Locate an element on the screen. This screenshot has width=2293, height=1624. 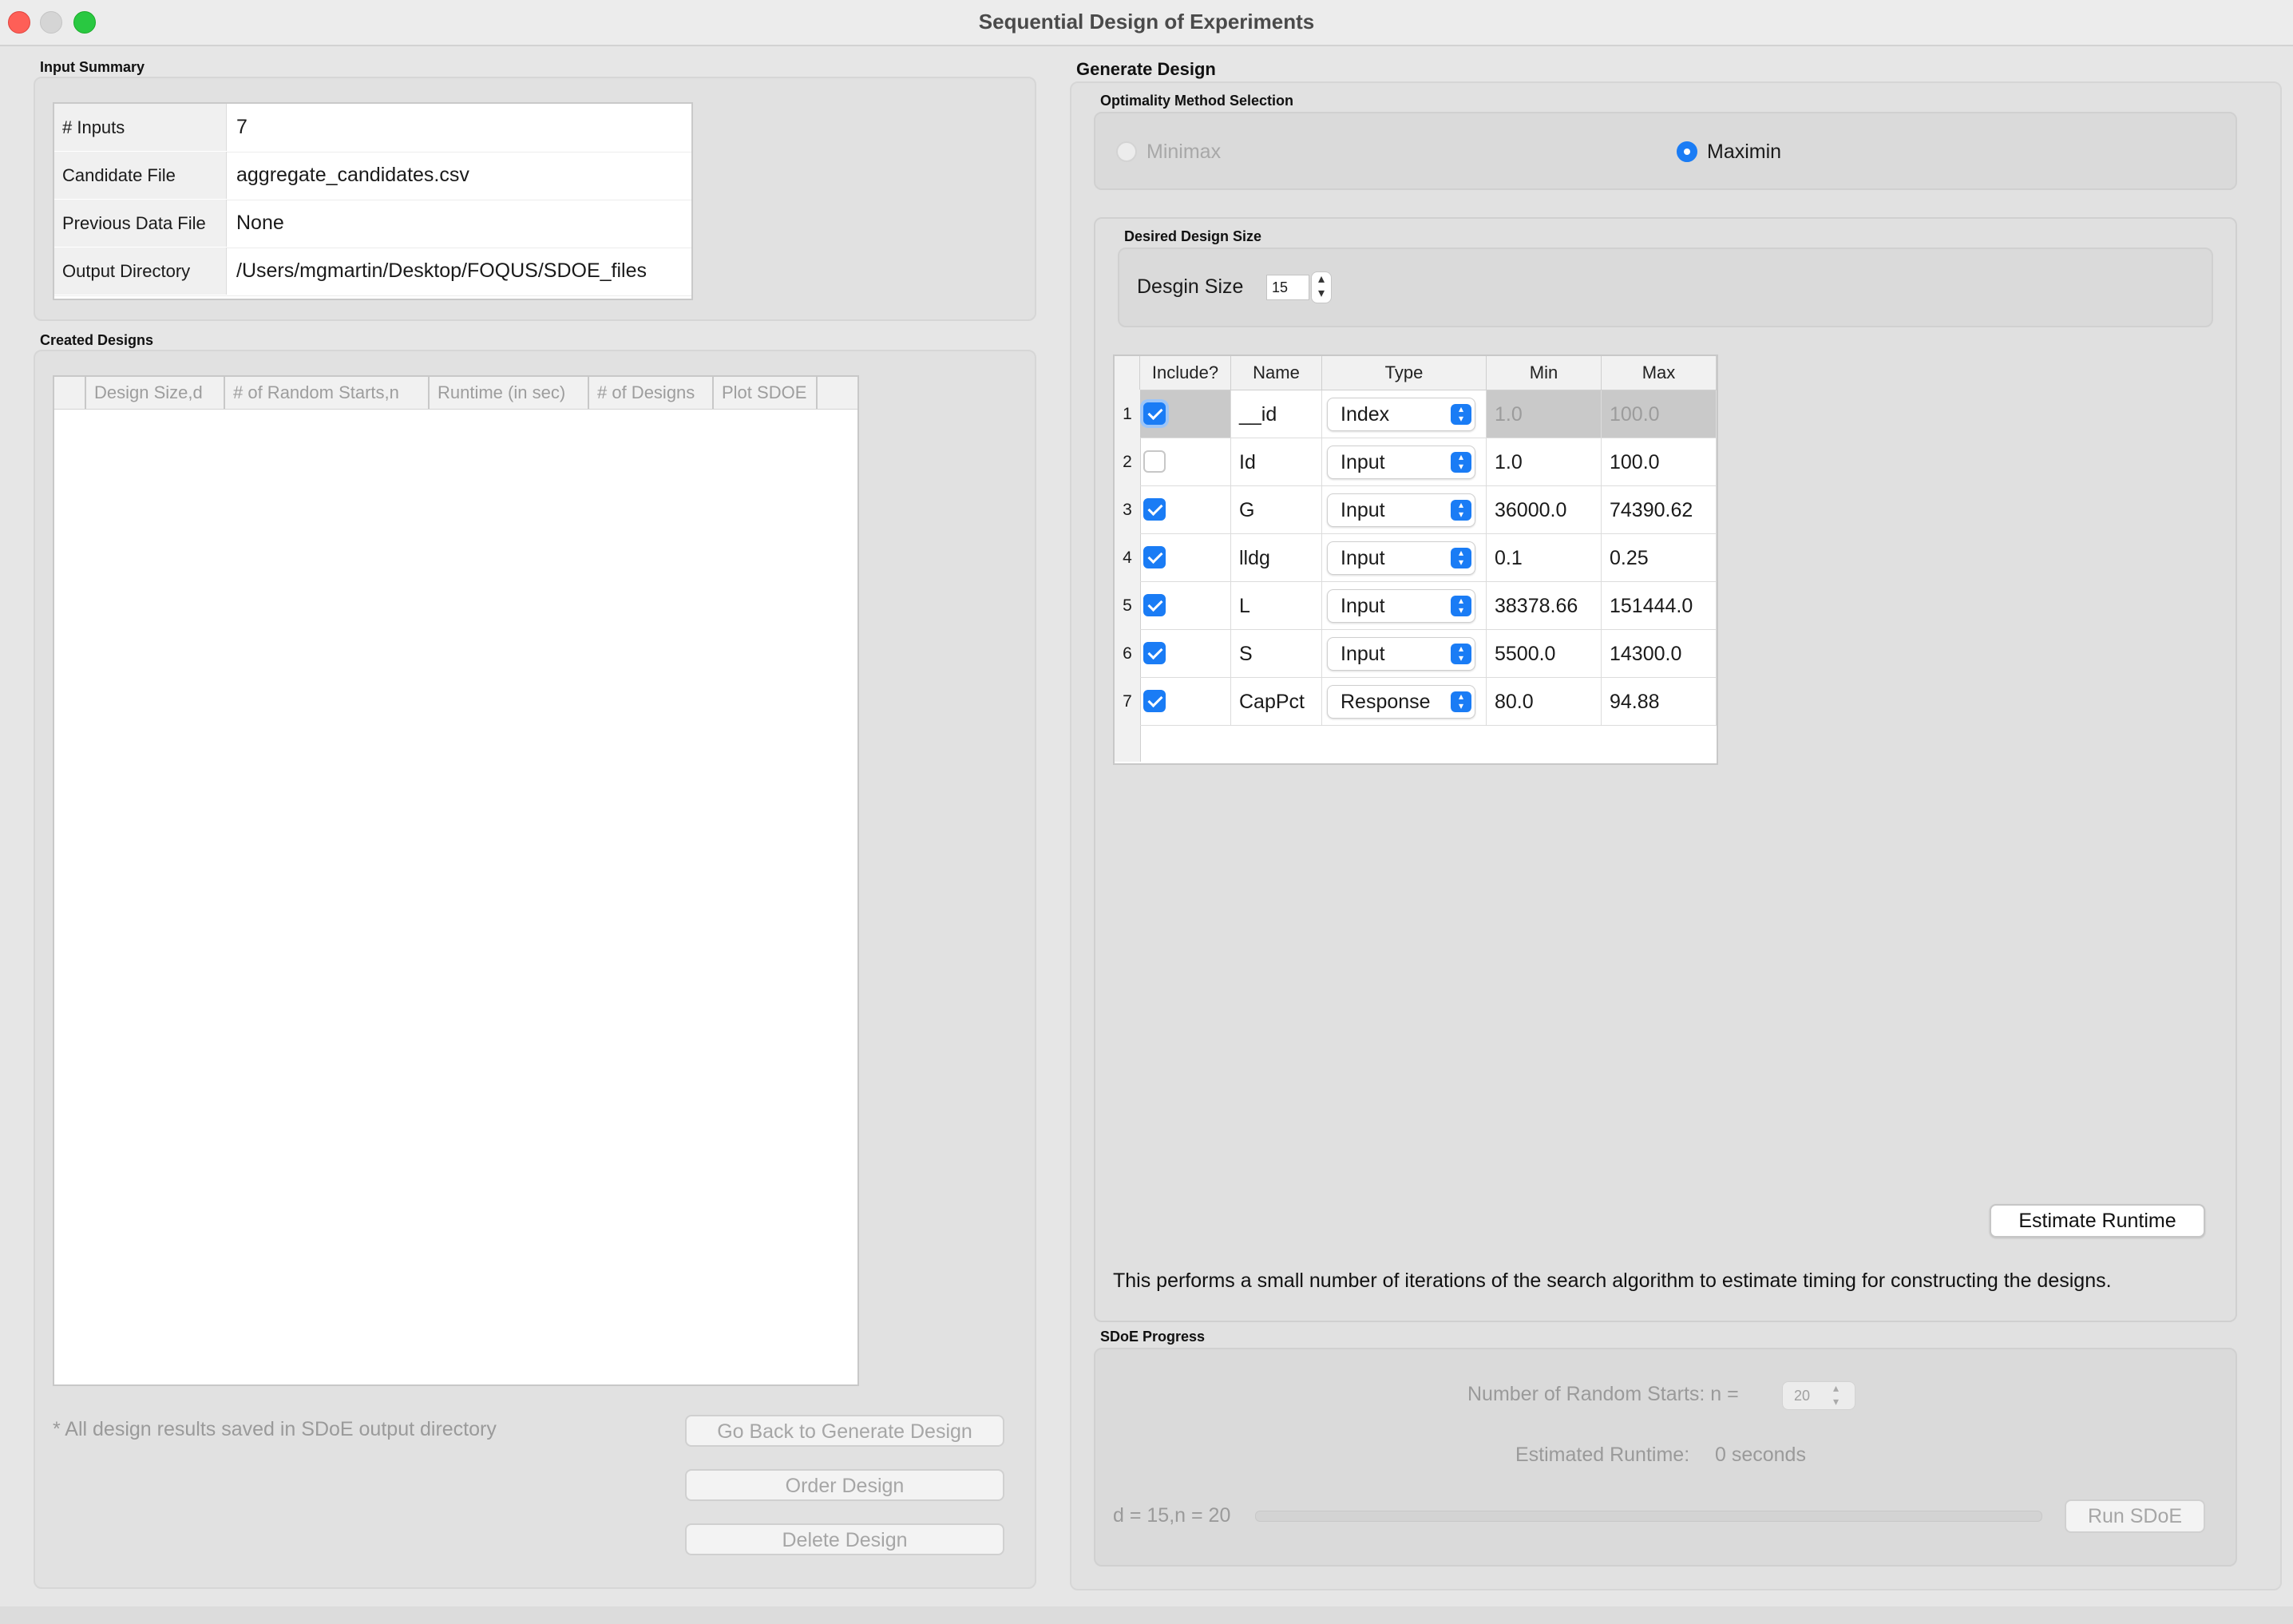
table-row: 5 L Input ▴ ▾ 38378.66 151444.0 is located at coordinates (1416, 606).